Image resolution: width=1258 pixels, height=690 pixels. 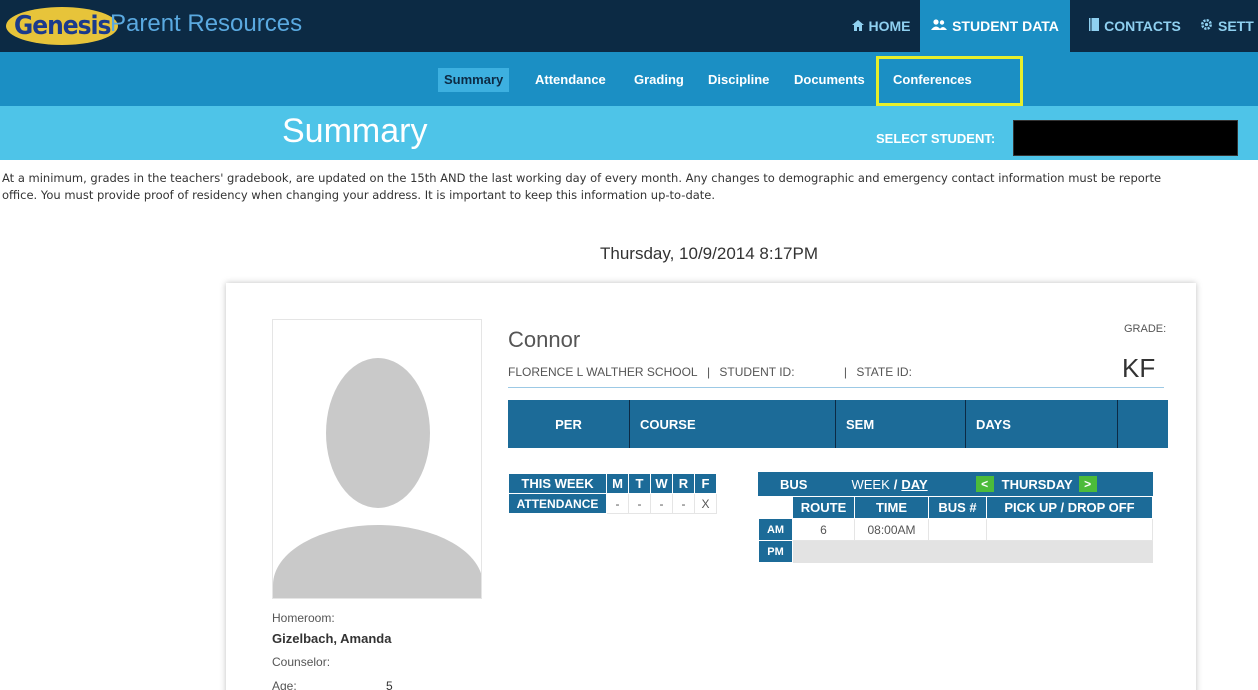 What do you see at coordinates (775, 529) in the screenshot?
I see `am-label: AM` at bounding box center [775, 529].